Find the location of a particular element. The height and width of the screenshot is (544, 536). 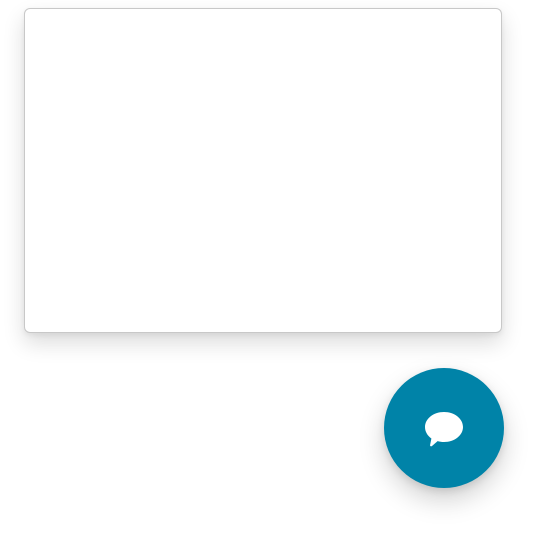

chat-bubble-icon is located at coordinates (444, 429).